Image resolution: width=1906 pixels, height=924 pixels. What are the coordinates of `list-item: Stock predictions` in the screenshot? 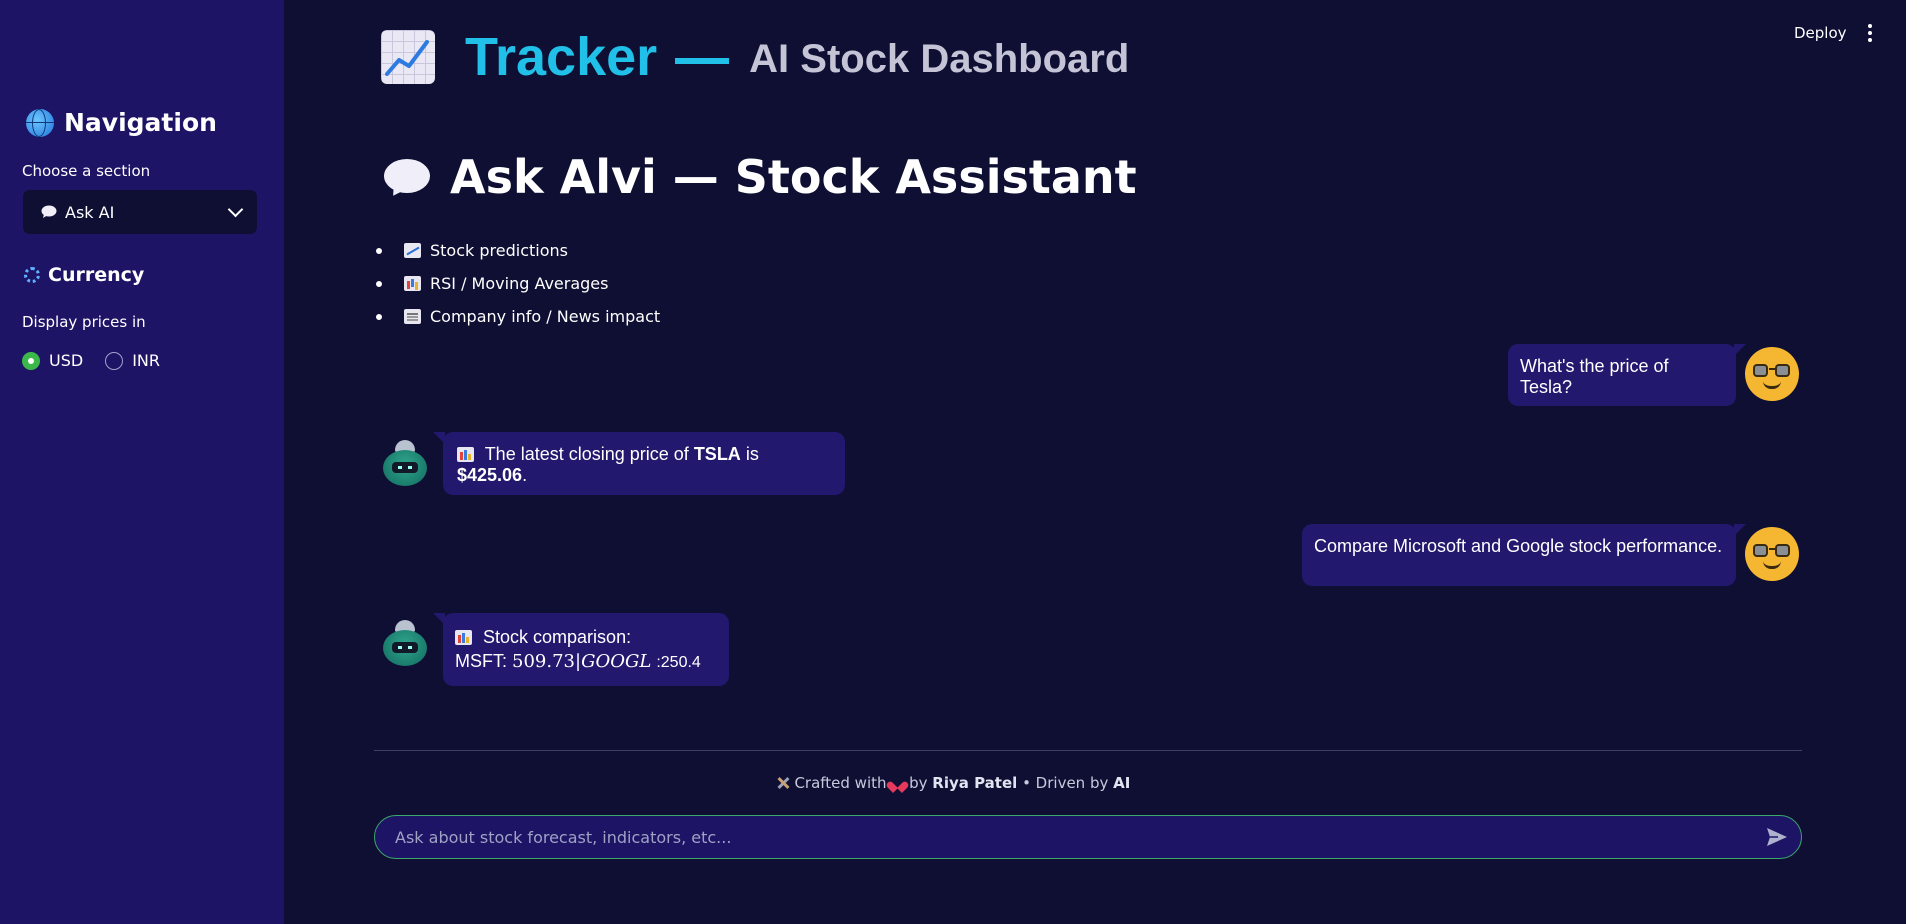 It's located at (518, 250).